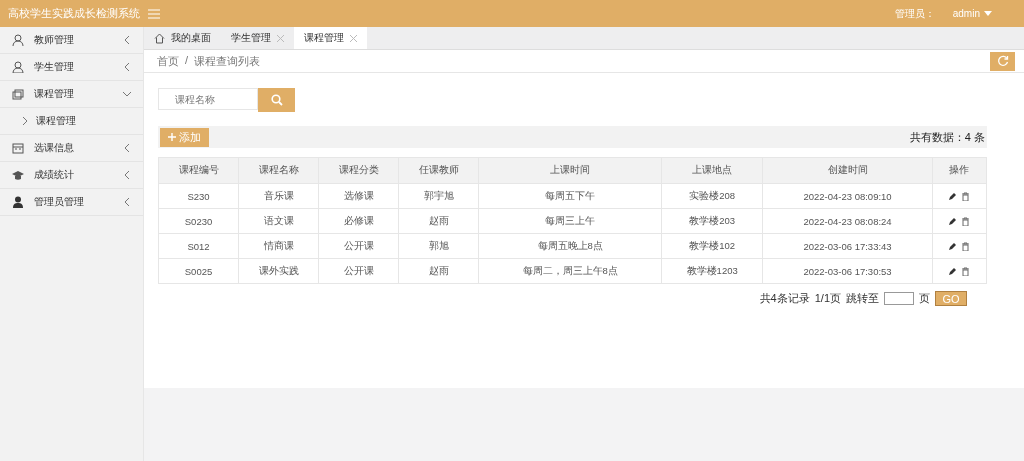 The height and width of the screenshot is (461, 1024). Describe the element at coordinates (198, 221) in the screenshot. I see `table-cell: S0230` at that location.